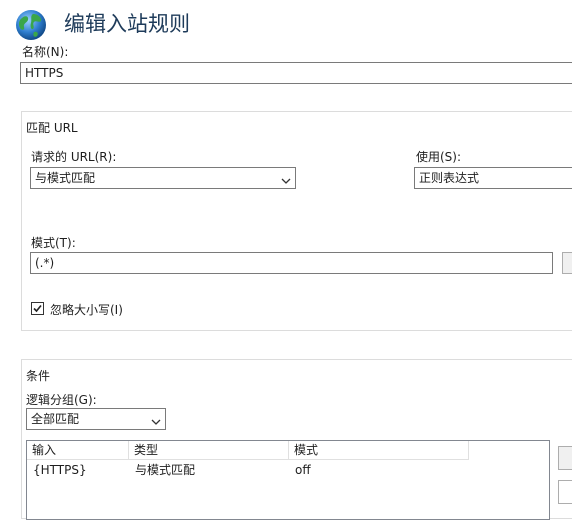  What do you see at coordinates (60, 470) in the screenshot?
I see `cell-input: {HTTPS}` at bounding box center [60, 470].